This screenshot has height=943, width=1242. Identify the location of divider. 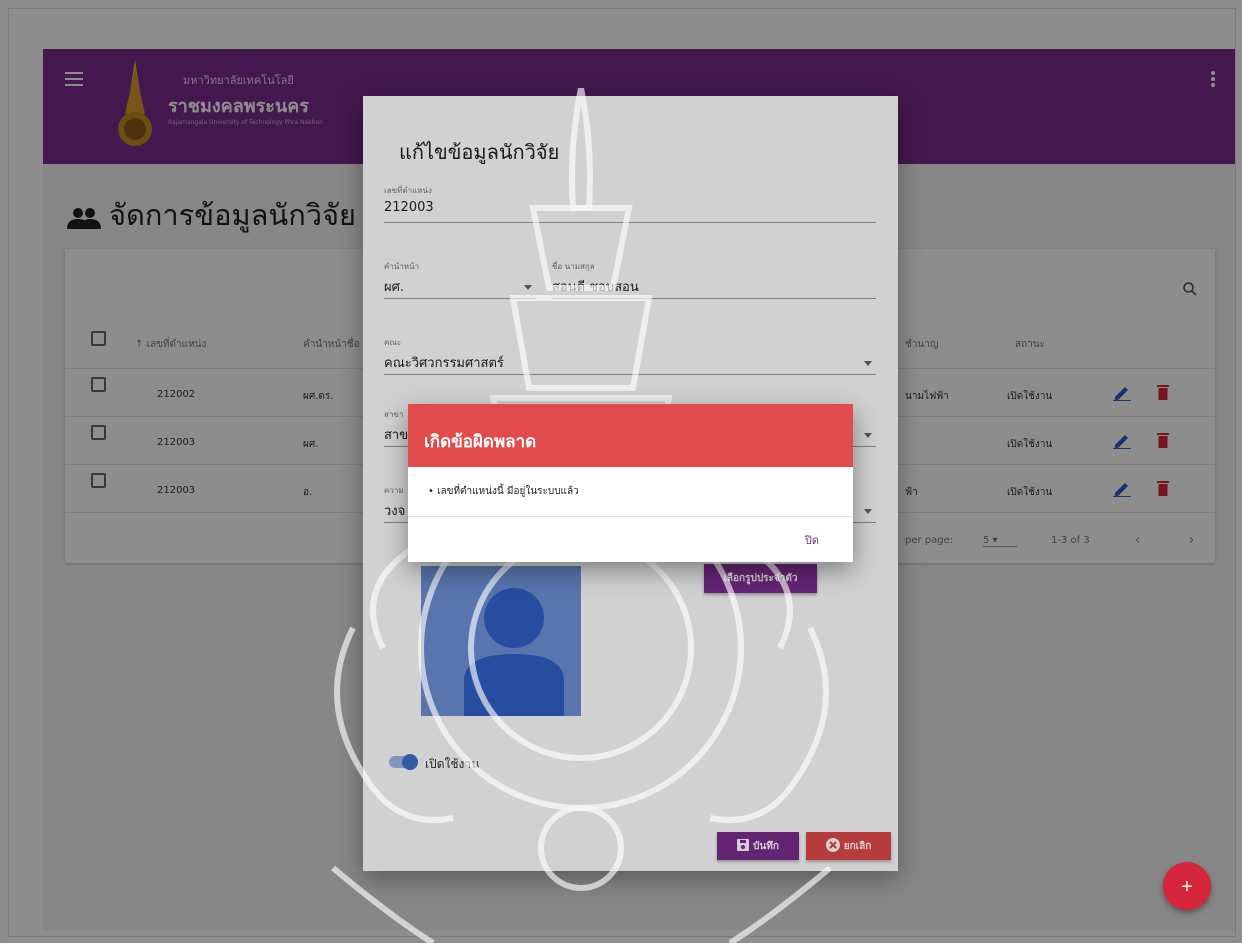
(630, 516).